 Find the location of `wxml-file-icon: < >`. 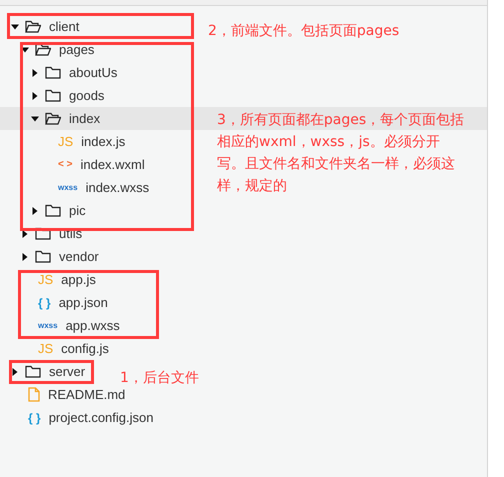

wxml-file-icon: < > is located at coordinates (65, 165).